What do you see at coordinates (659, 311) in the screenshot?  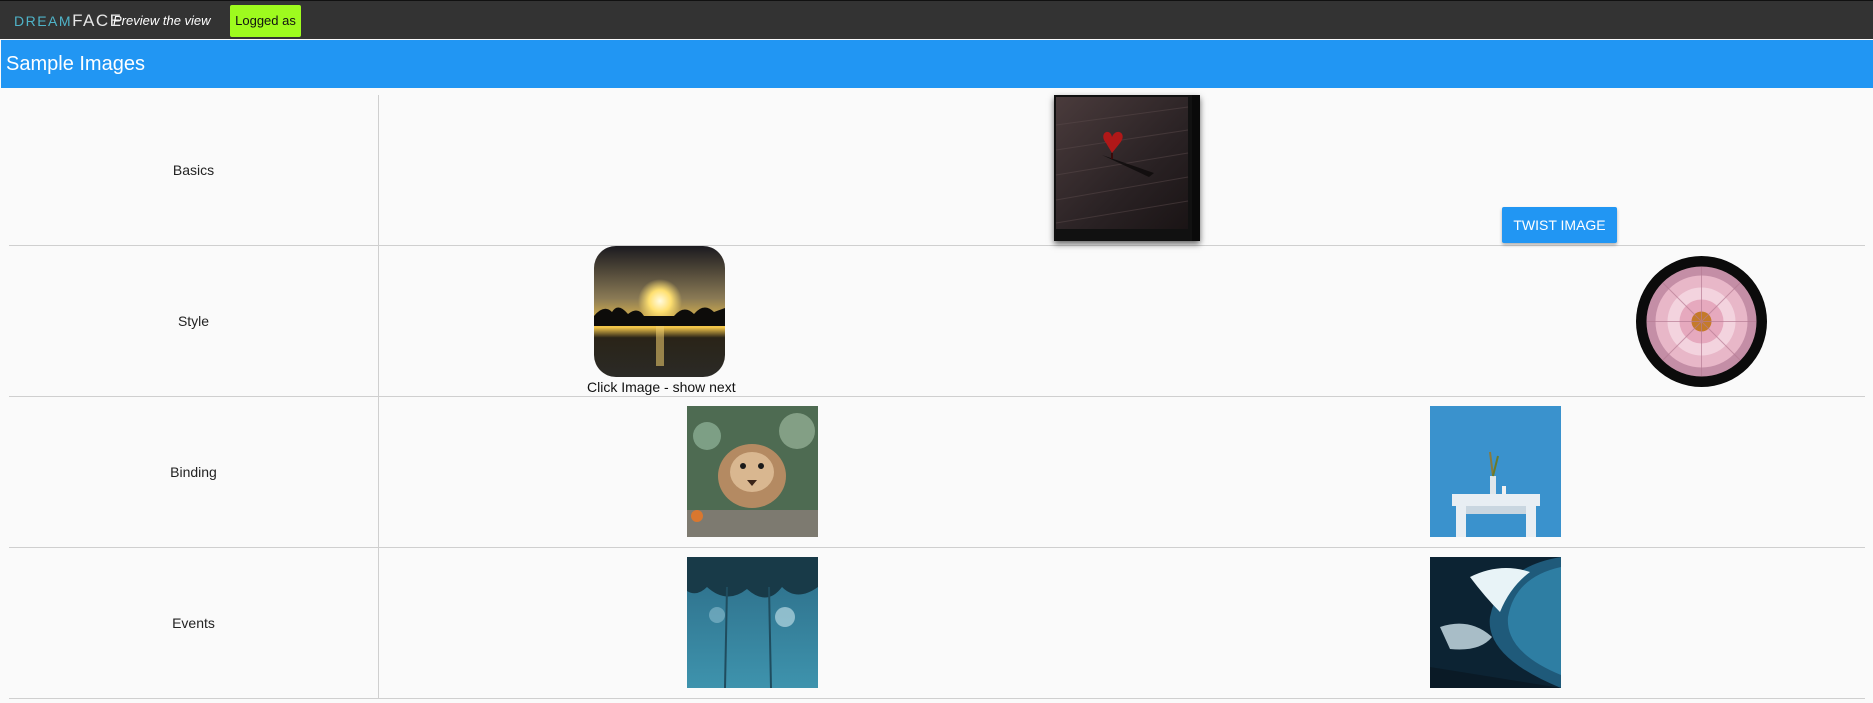 I see `sunset-image` at bounding box center [659, 311].